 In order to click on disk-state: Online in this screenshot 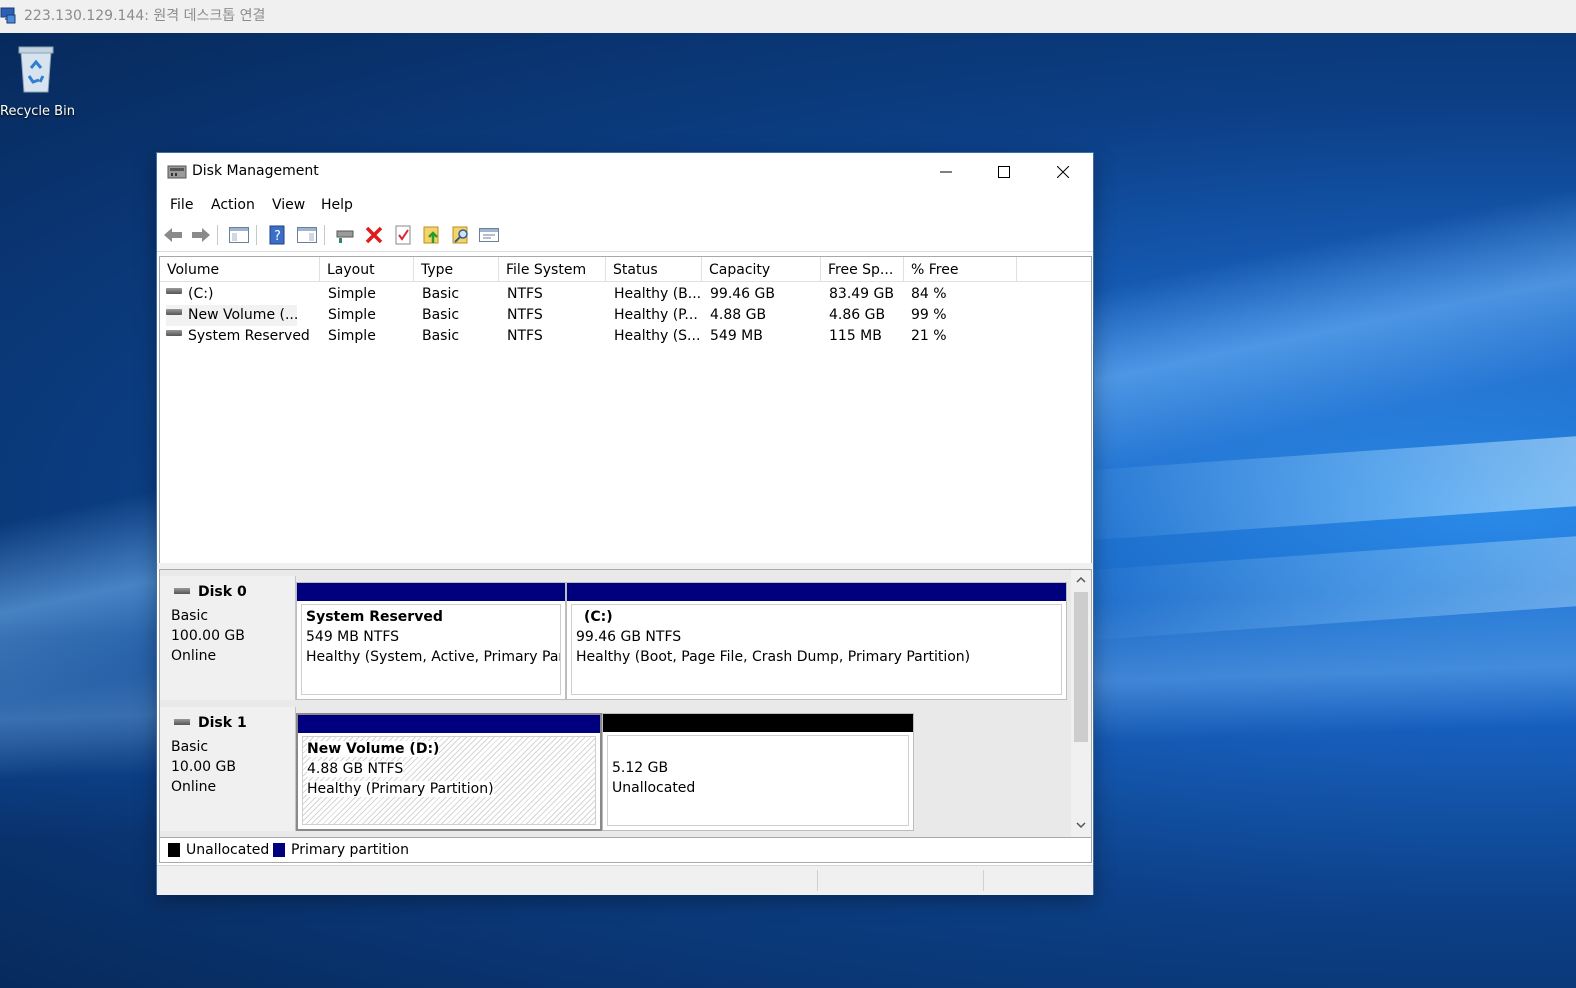, I will do `click(194, 787)`.